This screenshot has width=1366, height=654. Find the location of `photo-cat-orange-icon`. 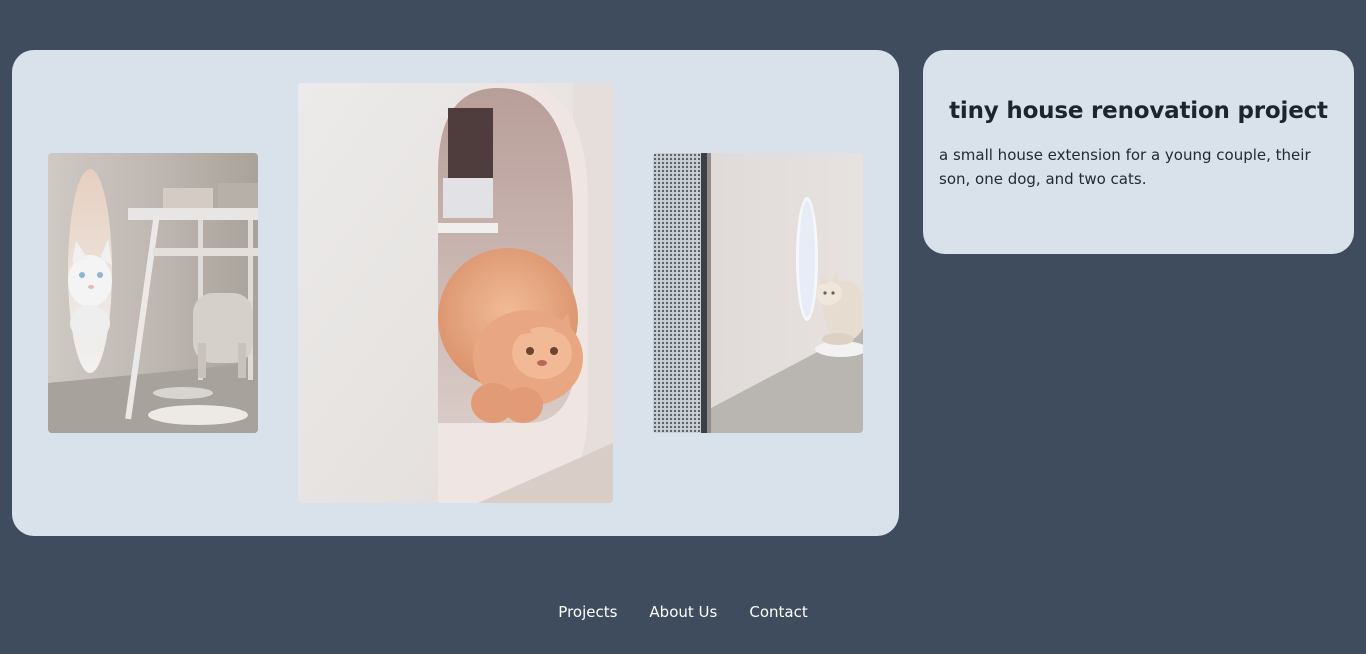

photo-cat-orange-icon is located at coordinates (455, 293).